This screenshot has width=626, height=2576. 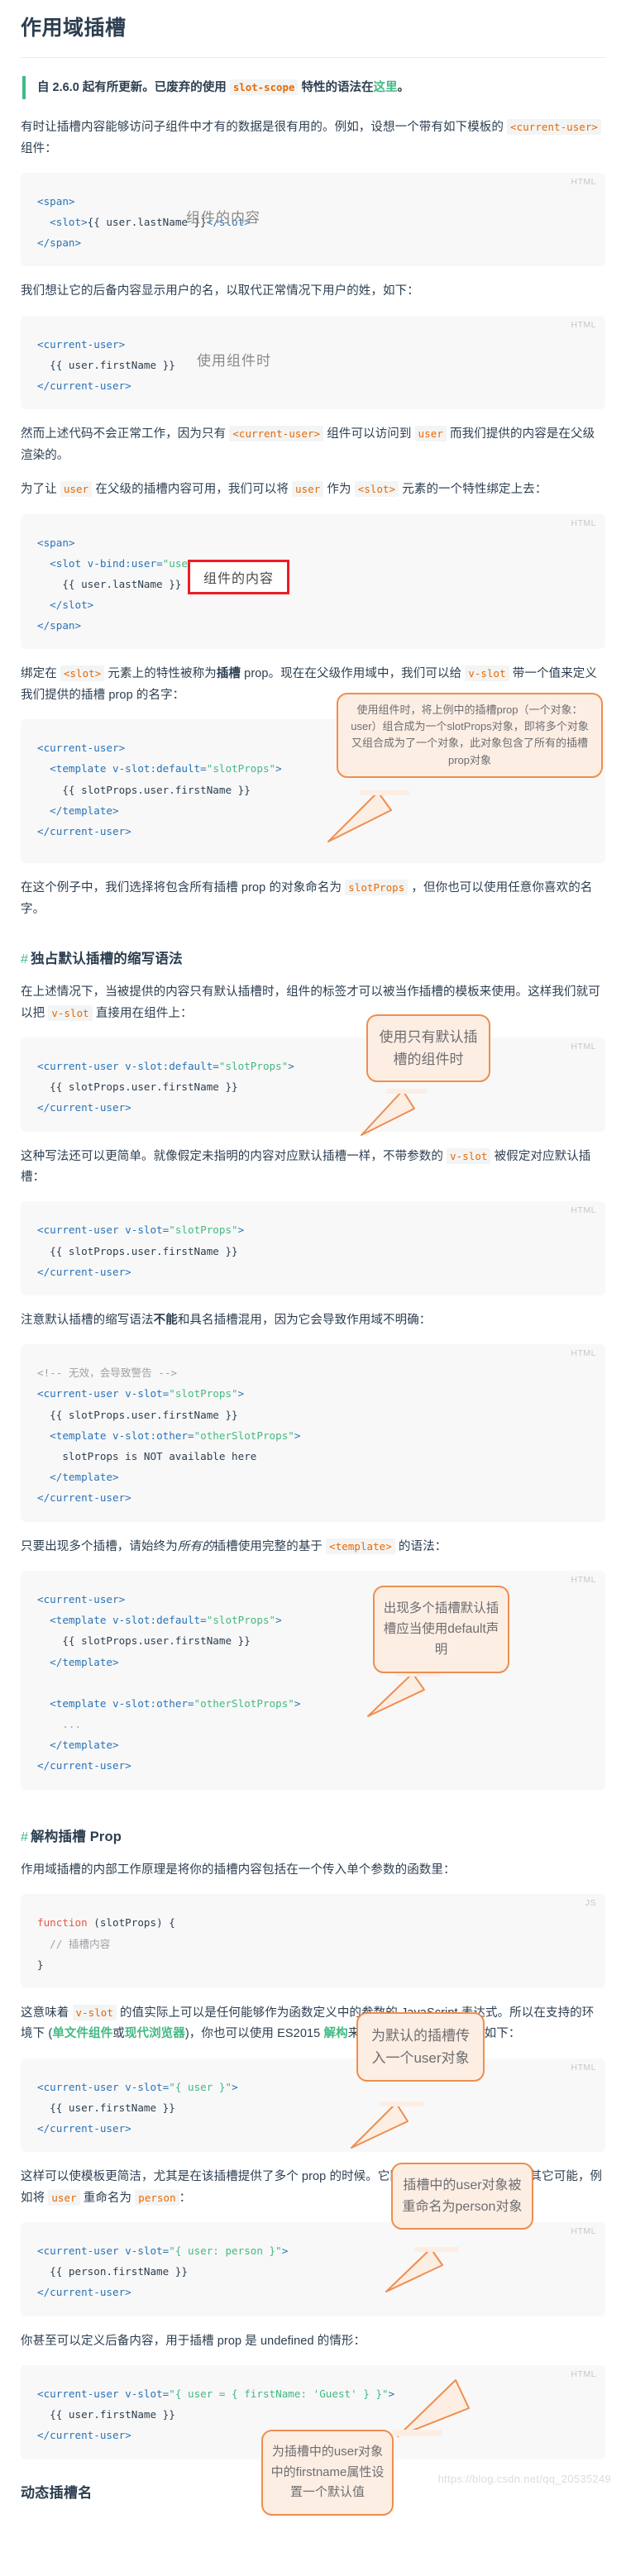 What do you see at coordinates (134, 87) in the screenshot?
I see `tip-prefix: 自 2.6.0 起有所更新。已废弃的使用` at bounding box center [134, 87].